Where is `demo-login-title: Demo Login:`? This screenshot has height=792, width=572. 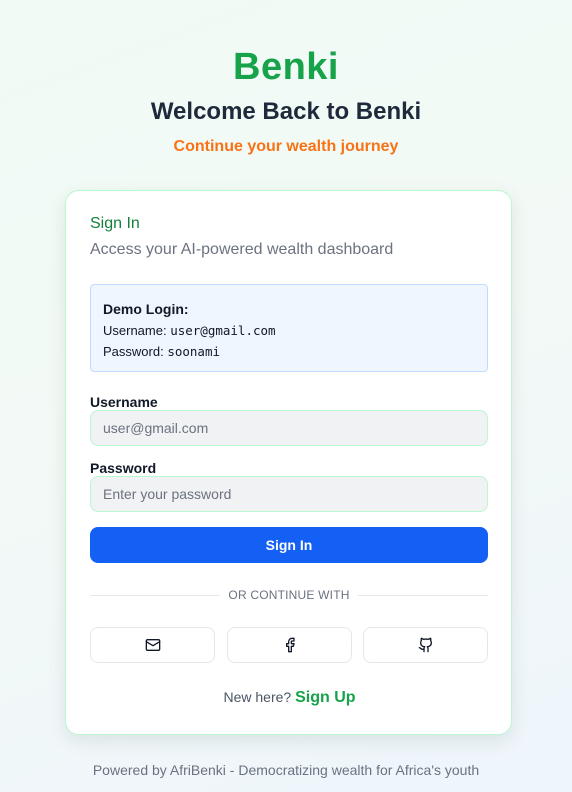
demo-login-title: Demo Login: is located at coordinates (146, 309).